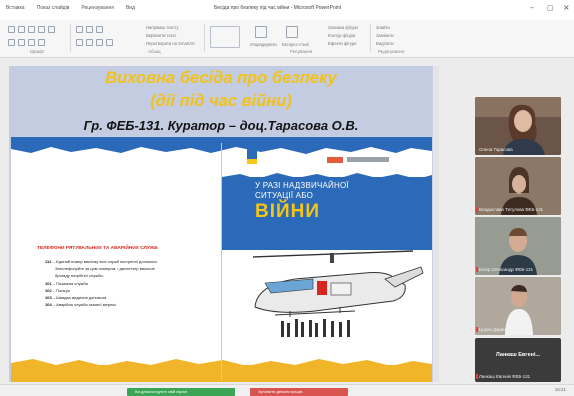  I want to click on smartart-button: Перетворити на SmartArt, so click(170, 43).